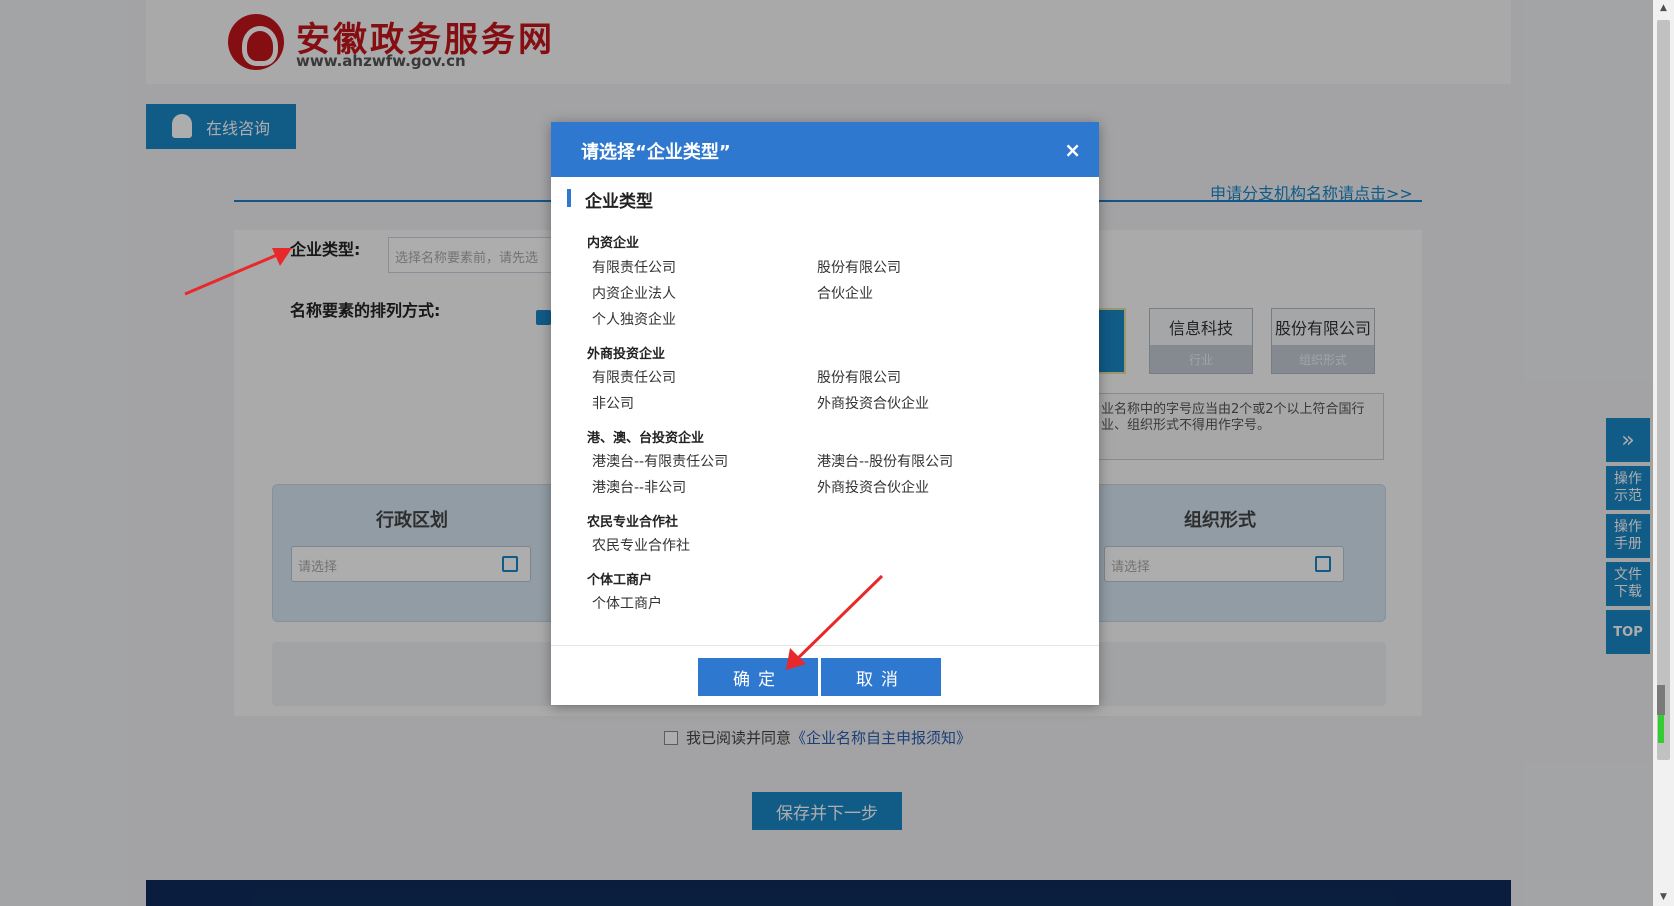 The width and height of the screenshot is (1674, 906). Describe the element at coordinates (646, 438) in the screenshot. I see `group-title-hk-mo-tw: 港、澳、台投资企业` at that location.